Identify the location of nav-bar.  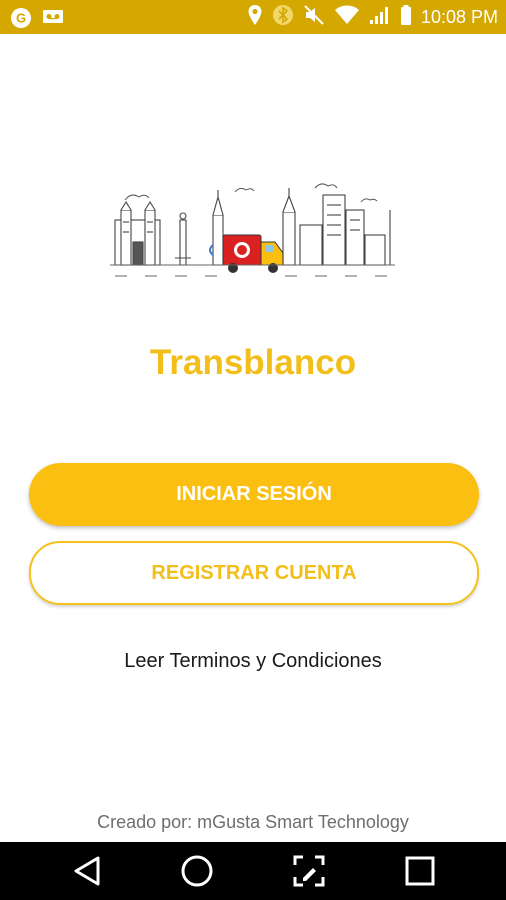
(253, 871).